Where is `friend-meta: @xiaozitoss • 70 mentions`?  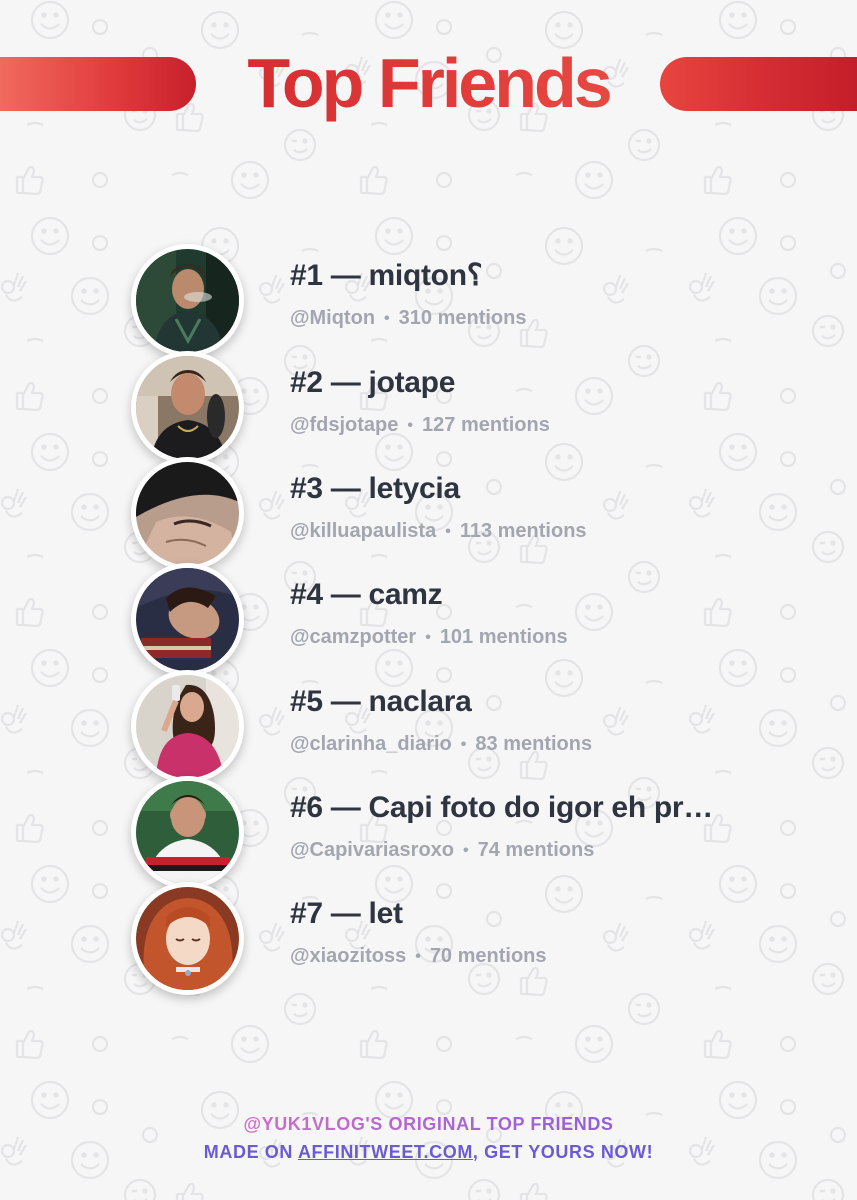 friend-meta: @xiaozitoss • 70 mentions is located at coordinates (550, 956).